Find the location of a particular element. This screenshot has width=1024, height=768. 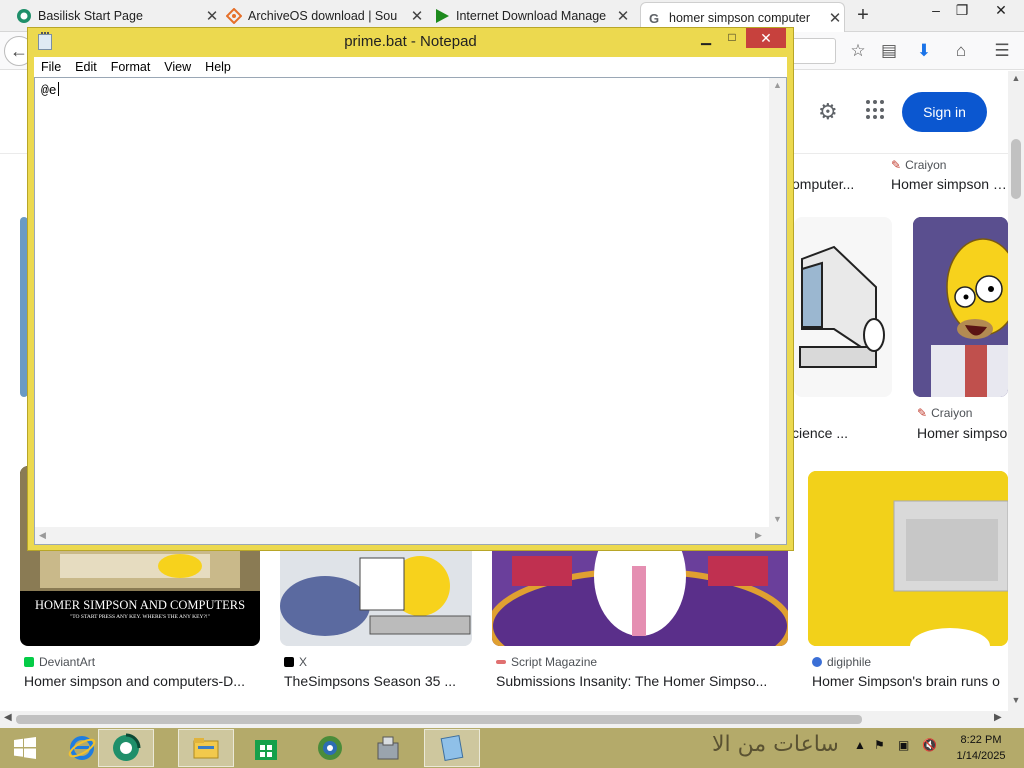

globe-icon is located at coordinates (330, 748).